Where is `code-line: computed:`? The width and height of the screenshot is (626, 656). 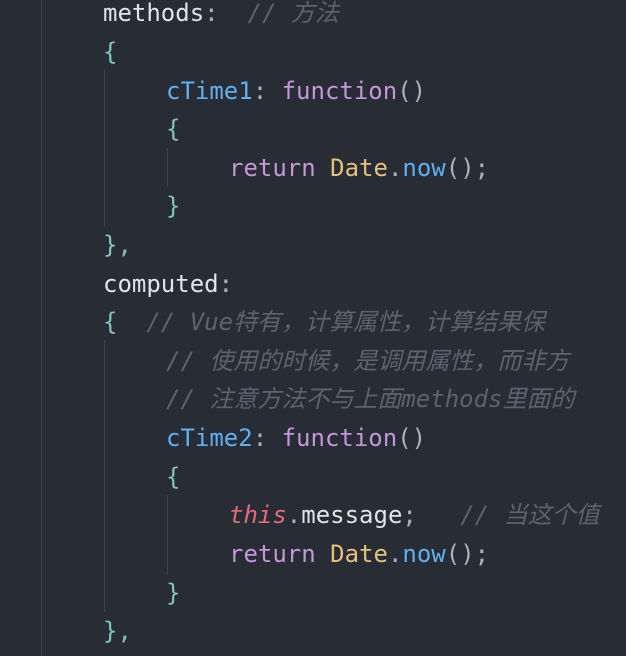
code-line: computed: is located at coordinates (168, 284).